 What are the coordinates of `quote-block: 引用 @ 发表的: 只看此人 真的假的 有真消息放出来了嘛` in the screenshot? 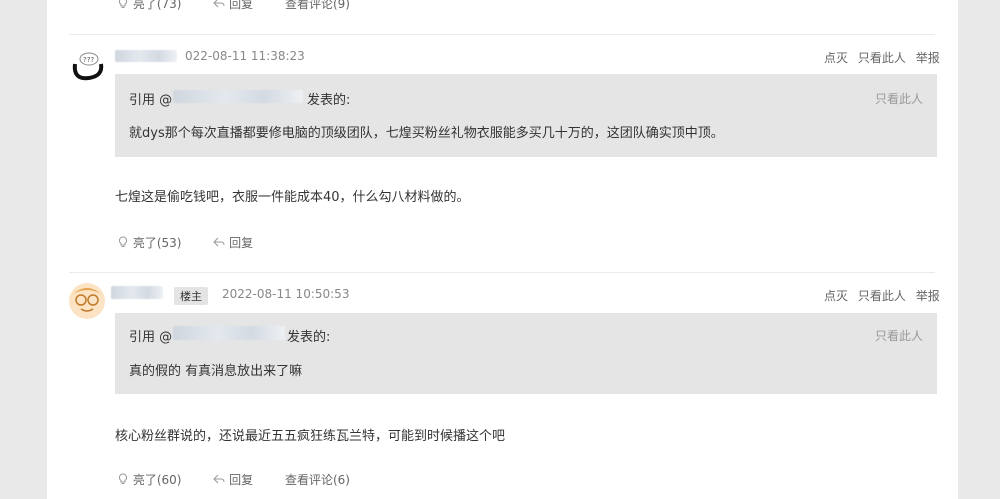 It's located at (526, 353).